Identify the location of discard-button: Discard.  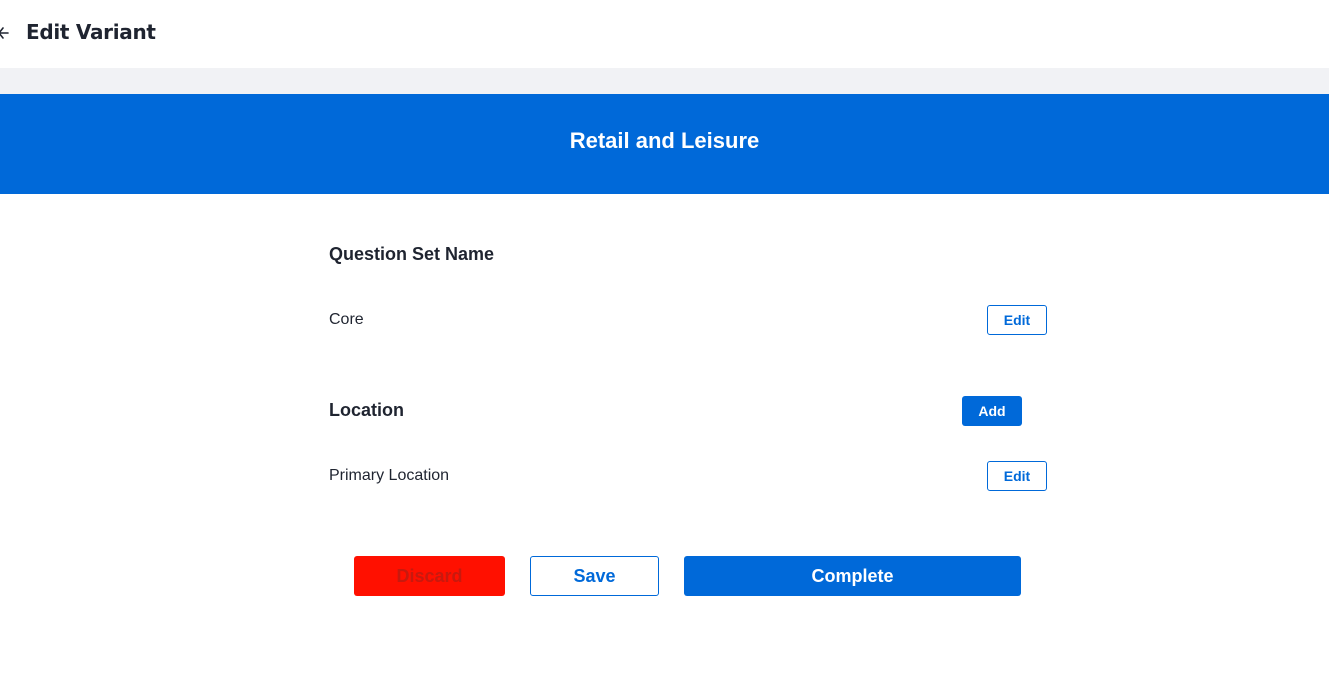
(429, 576).